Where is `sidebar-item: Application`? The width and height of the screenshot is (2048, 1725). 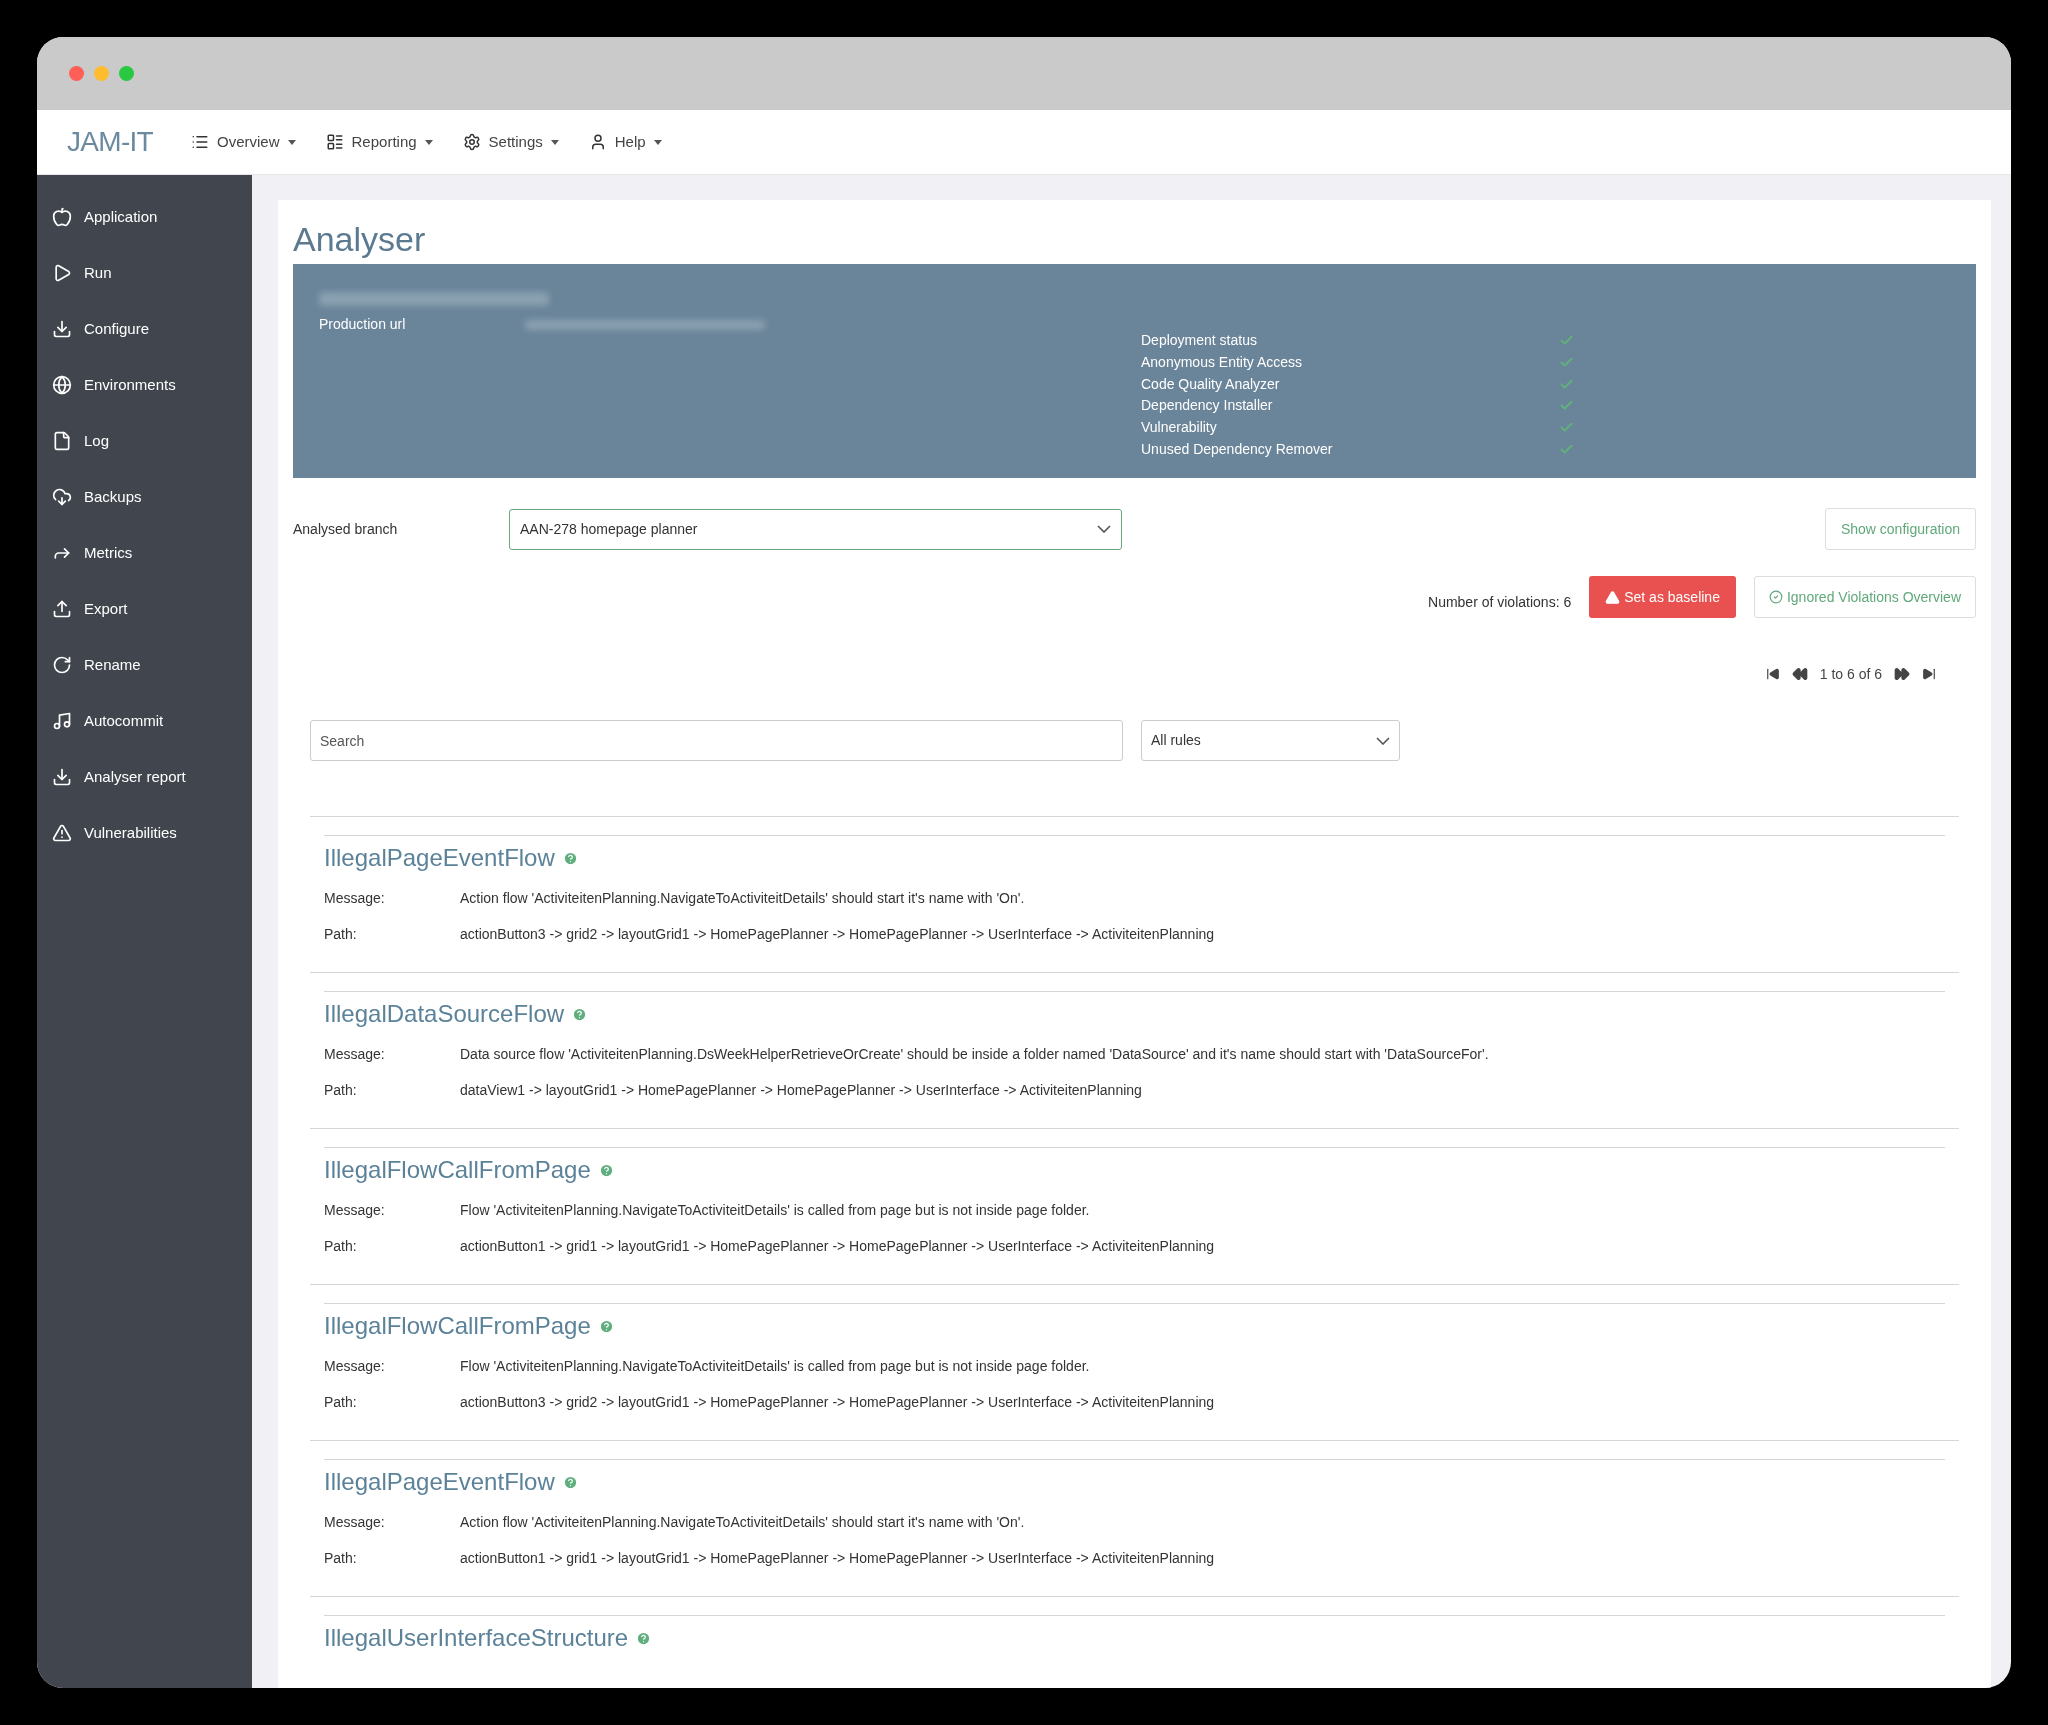
sidebar-item: Application is located at coordinates (144, 217).